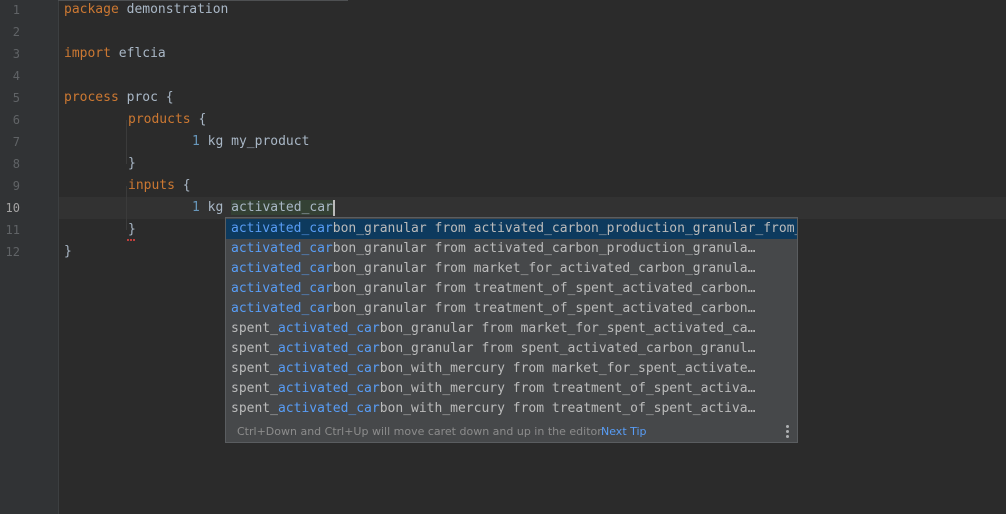 This screenshot has width=1006, height=514. Describe the element at coordinates (333, 207) in the screenshot. I see `text-caret` at that location.